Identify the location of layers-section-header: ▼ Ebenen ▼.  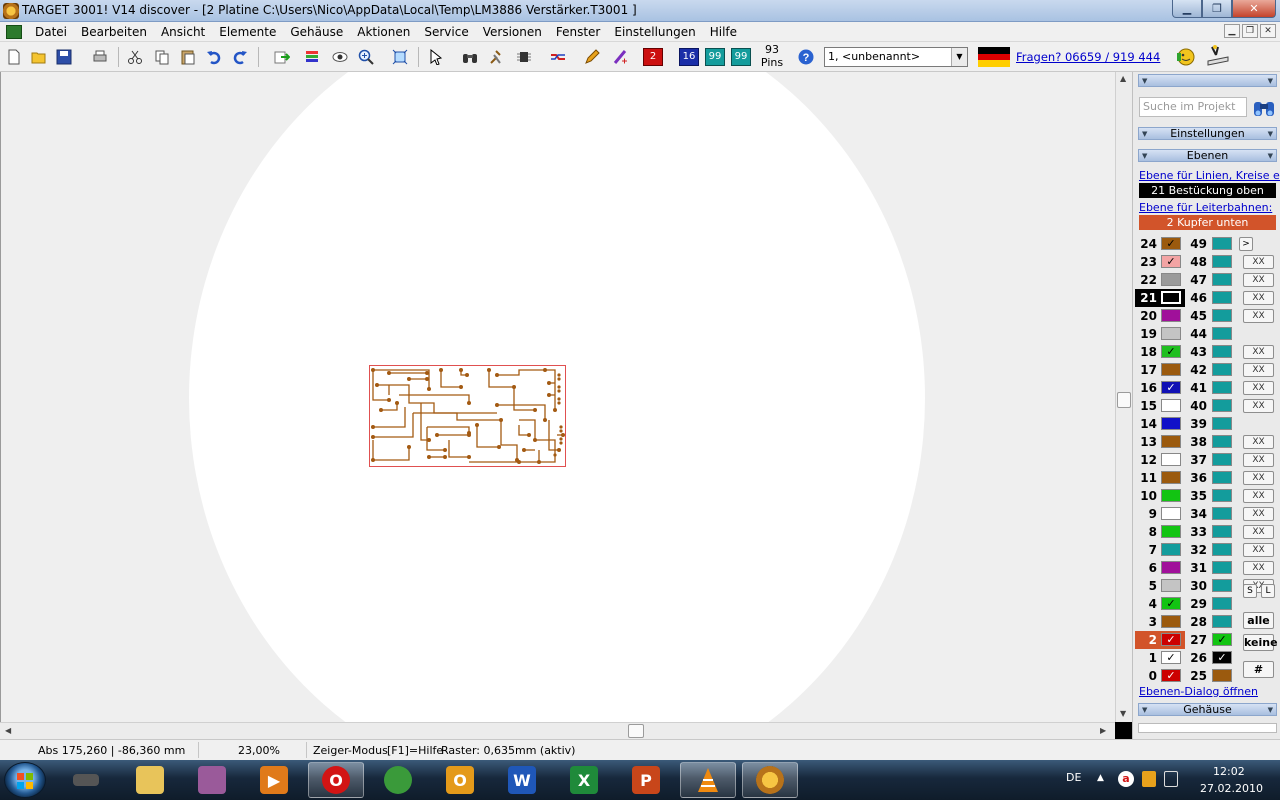
(1207, 155).